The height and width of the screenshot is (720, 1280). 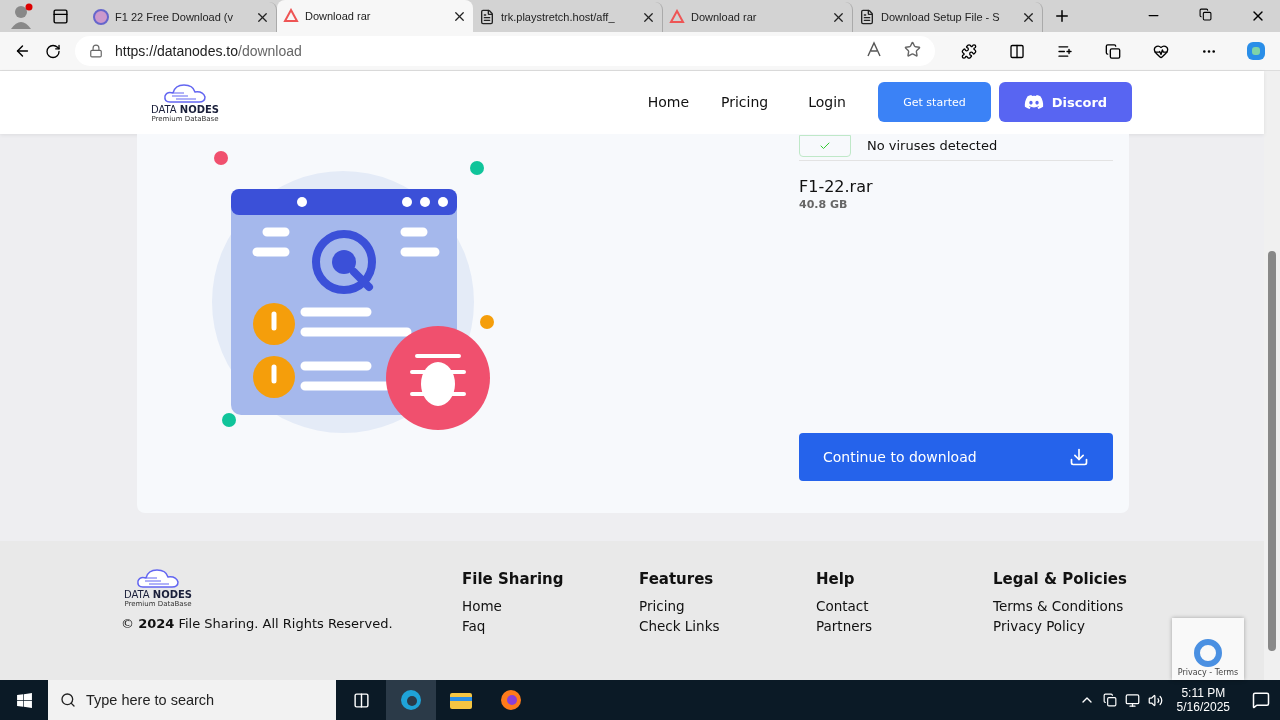 What do you see at coordinates (1208, 672) in the screenshot?
I see `recaptcha-links: Privacy - Terms` at bounding box center [1208, 672].